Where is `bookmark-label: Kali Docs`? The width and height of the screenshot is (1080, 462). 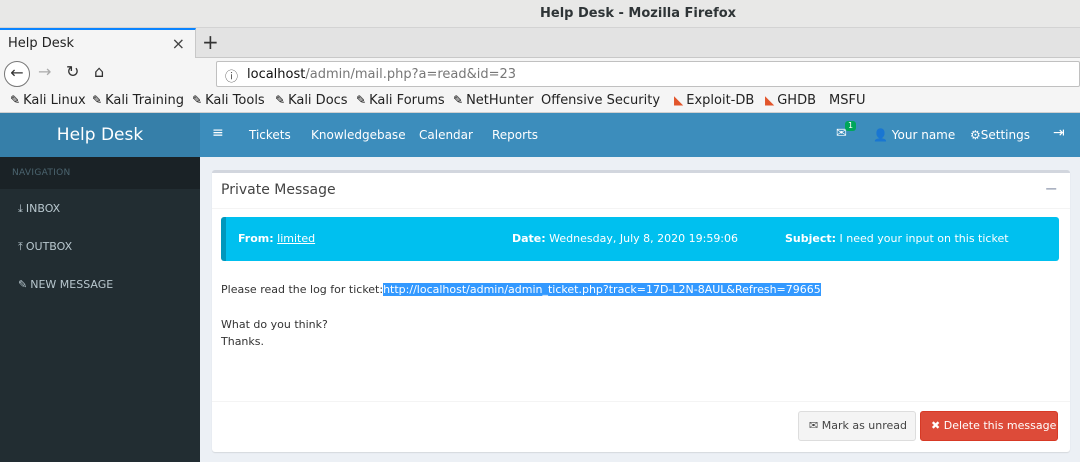
bookmark-label: Kali Docs is located at coordinates (318, 100).